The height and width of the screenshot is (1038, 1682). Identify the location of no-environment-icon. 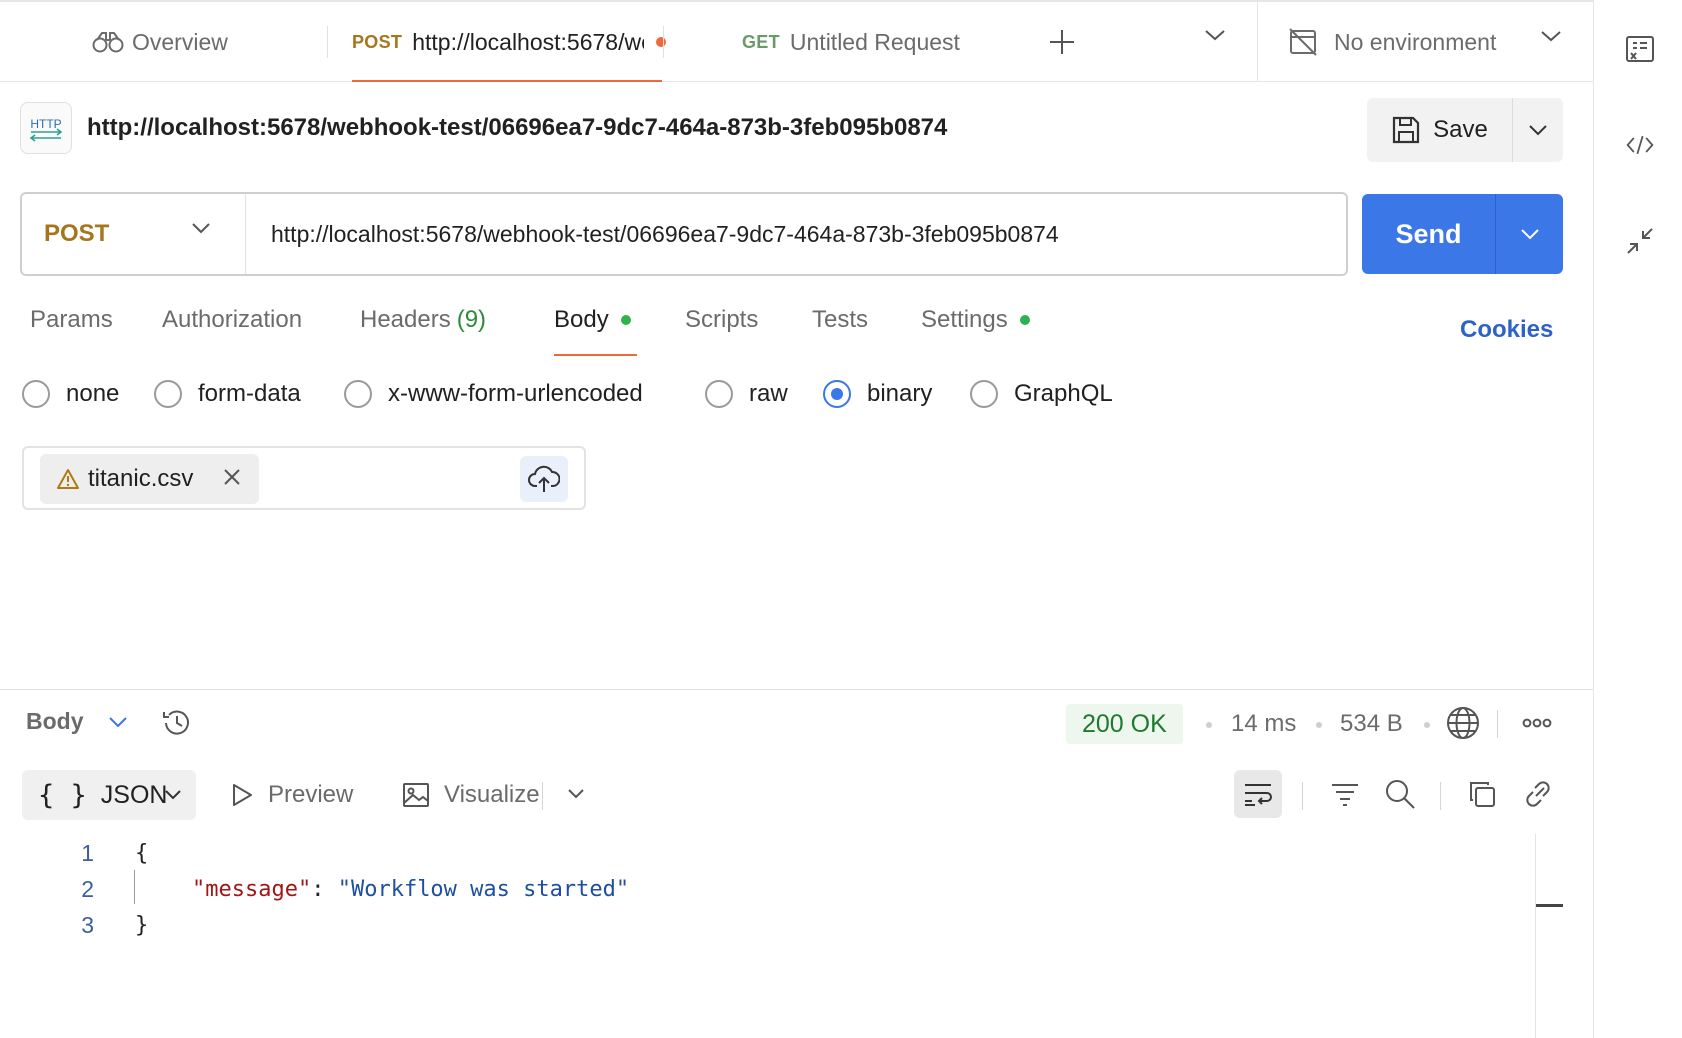
(1303, 42).